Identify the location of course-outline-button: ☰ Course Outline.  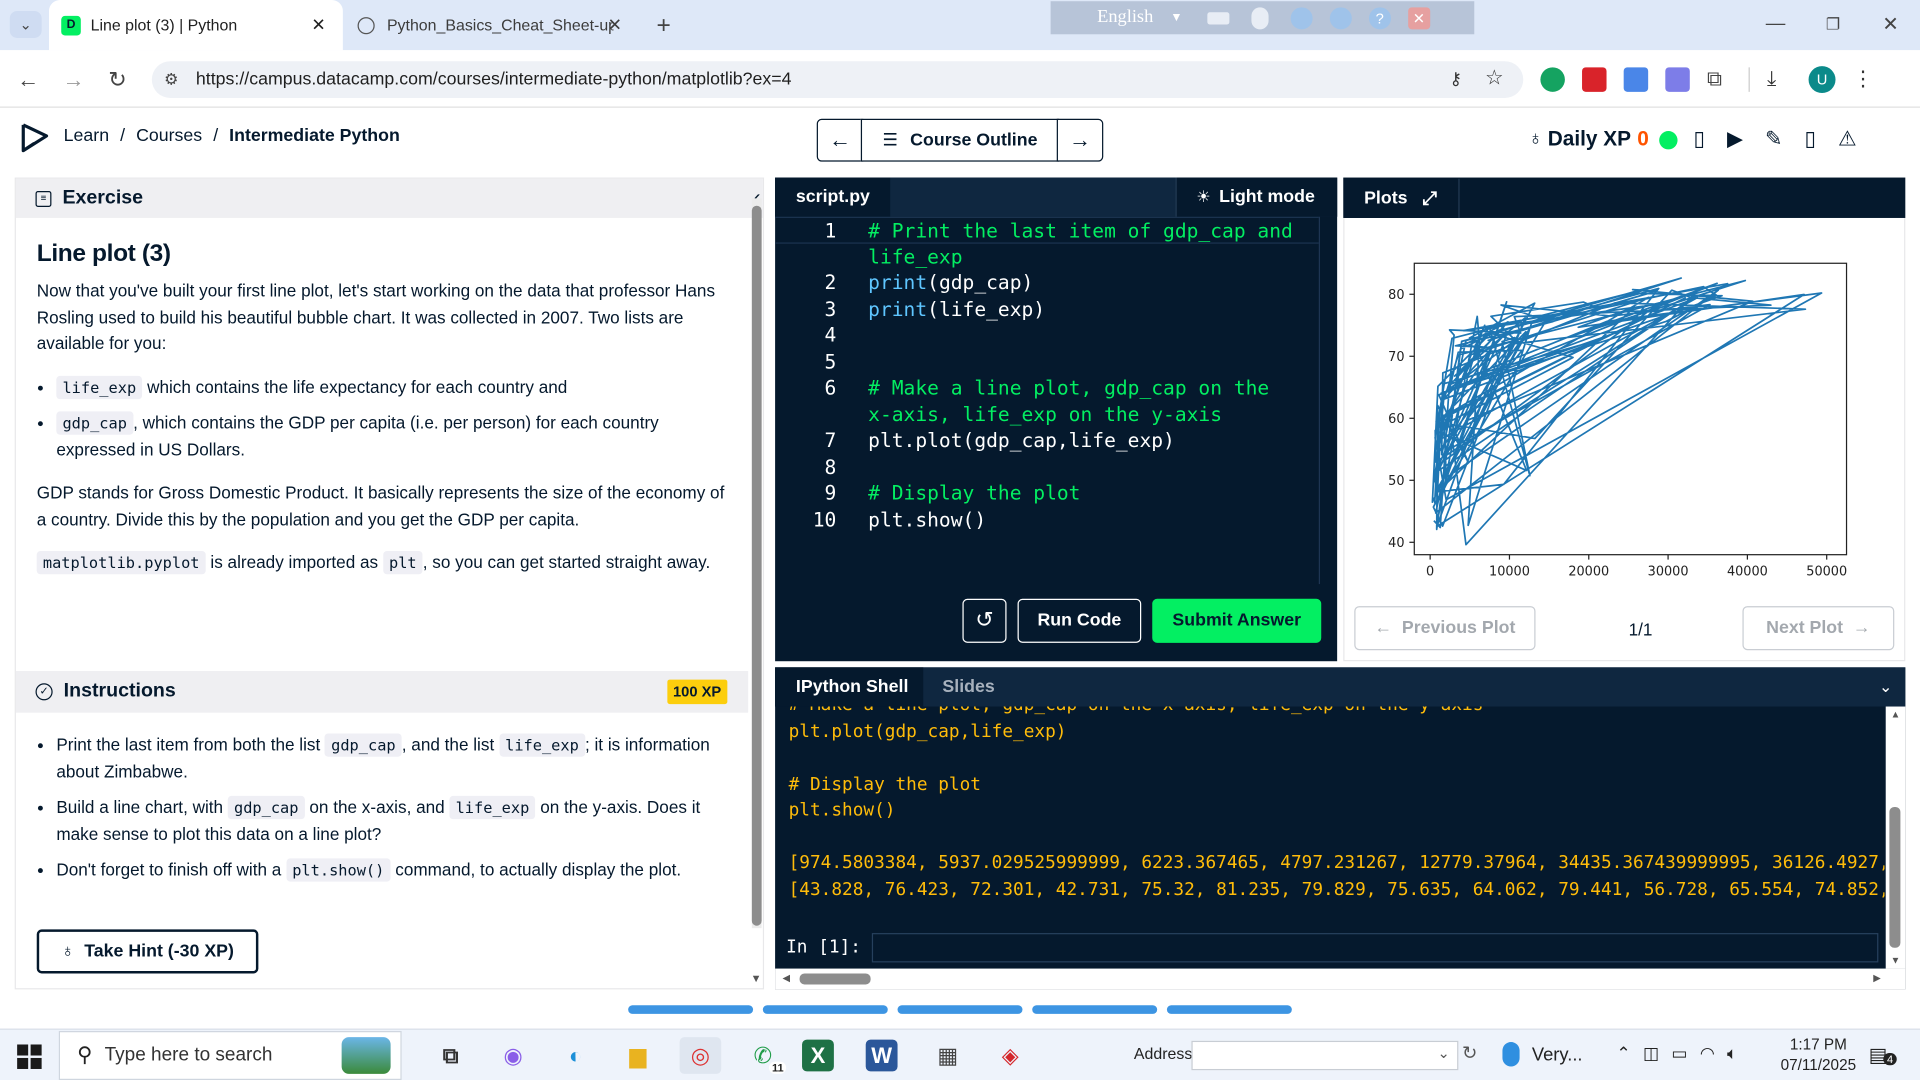
(960, 140).